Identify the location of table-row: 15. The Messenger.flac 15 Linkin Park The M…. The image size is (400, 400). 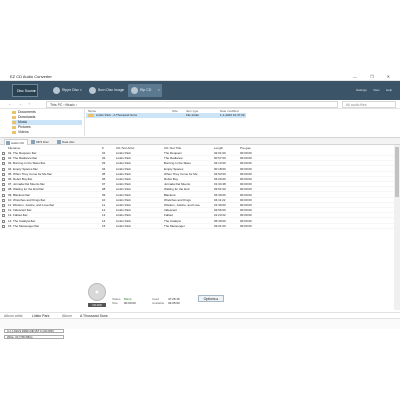
(197, 226).